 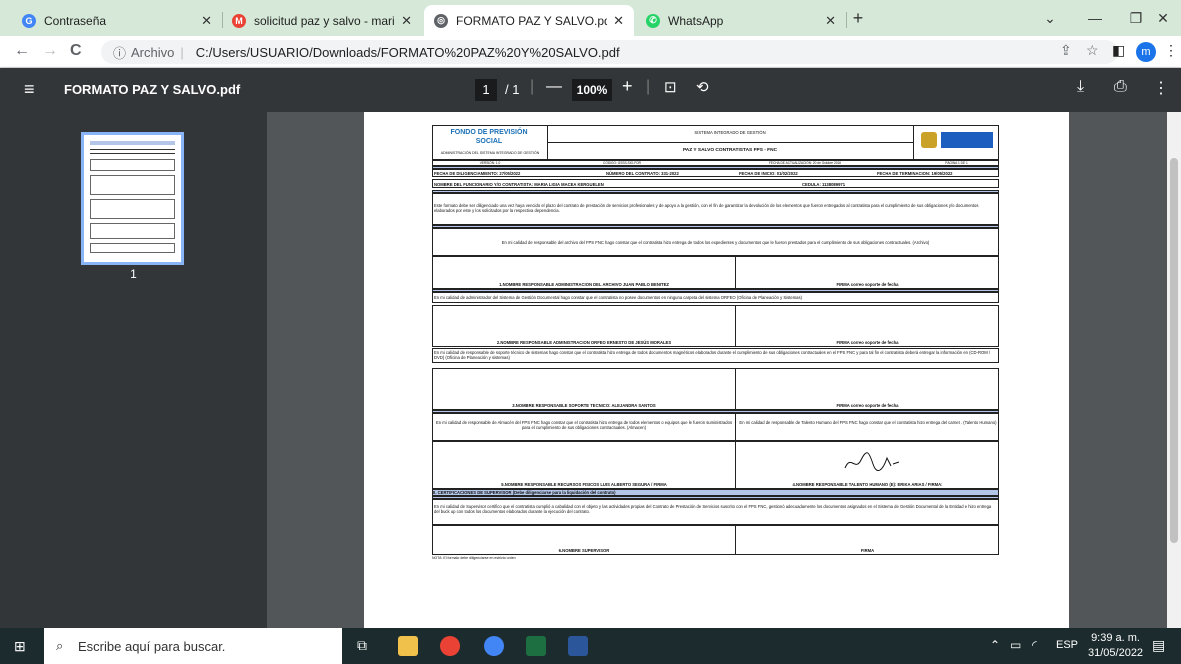 I want to click on chrome-profile-icon, so click(x=494, y=646).